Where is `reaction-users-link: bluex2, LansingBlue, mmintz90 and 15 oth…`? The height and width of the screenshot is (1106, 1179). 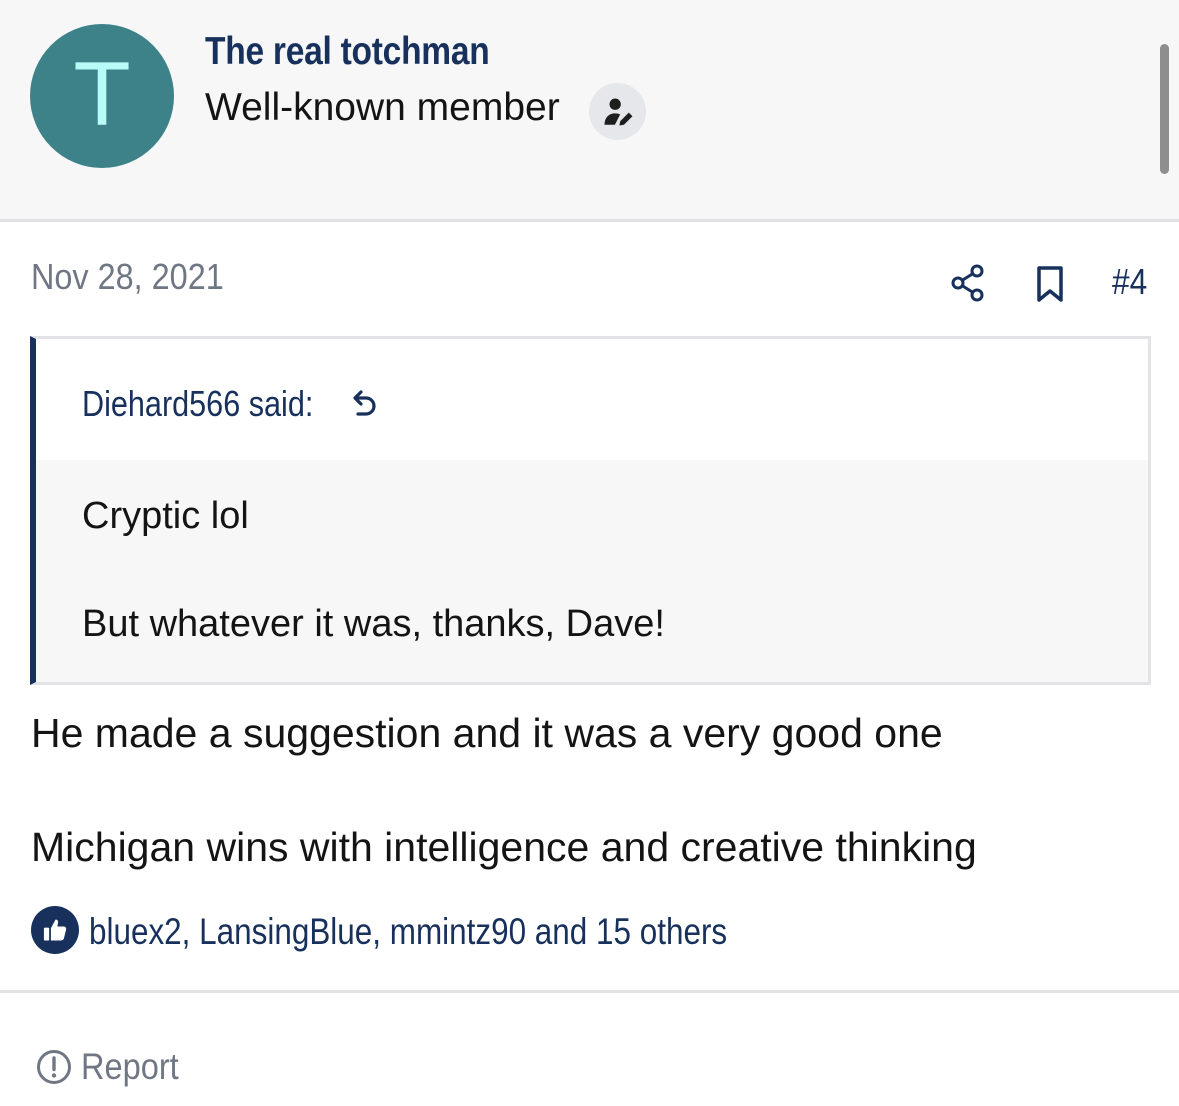
reaction-users-link: bluex2, LansingBlue, mmintz90 and 15 oth… is located at coordinates (408, 932).